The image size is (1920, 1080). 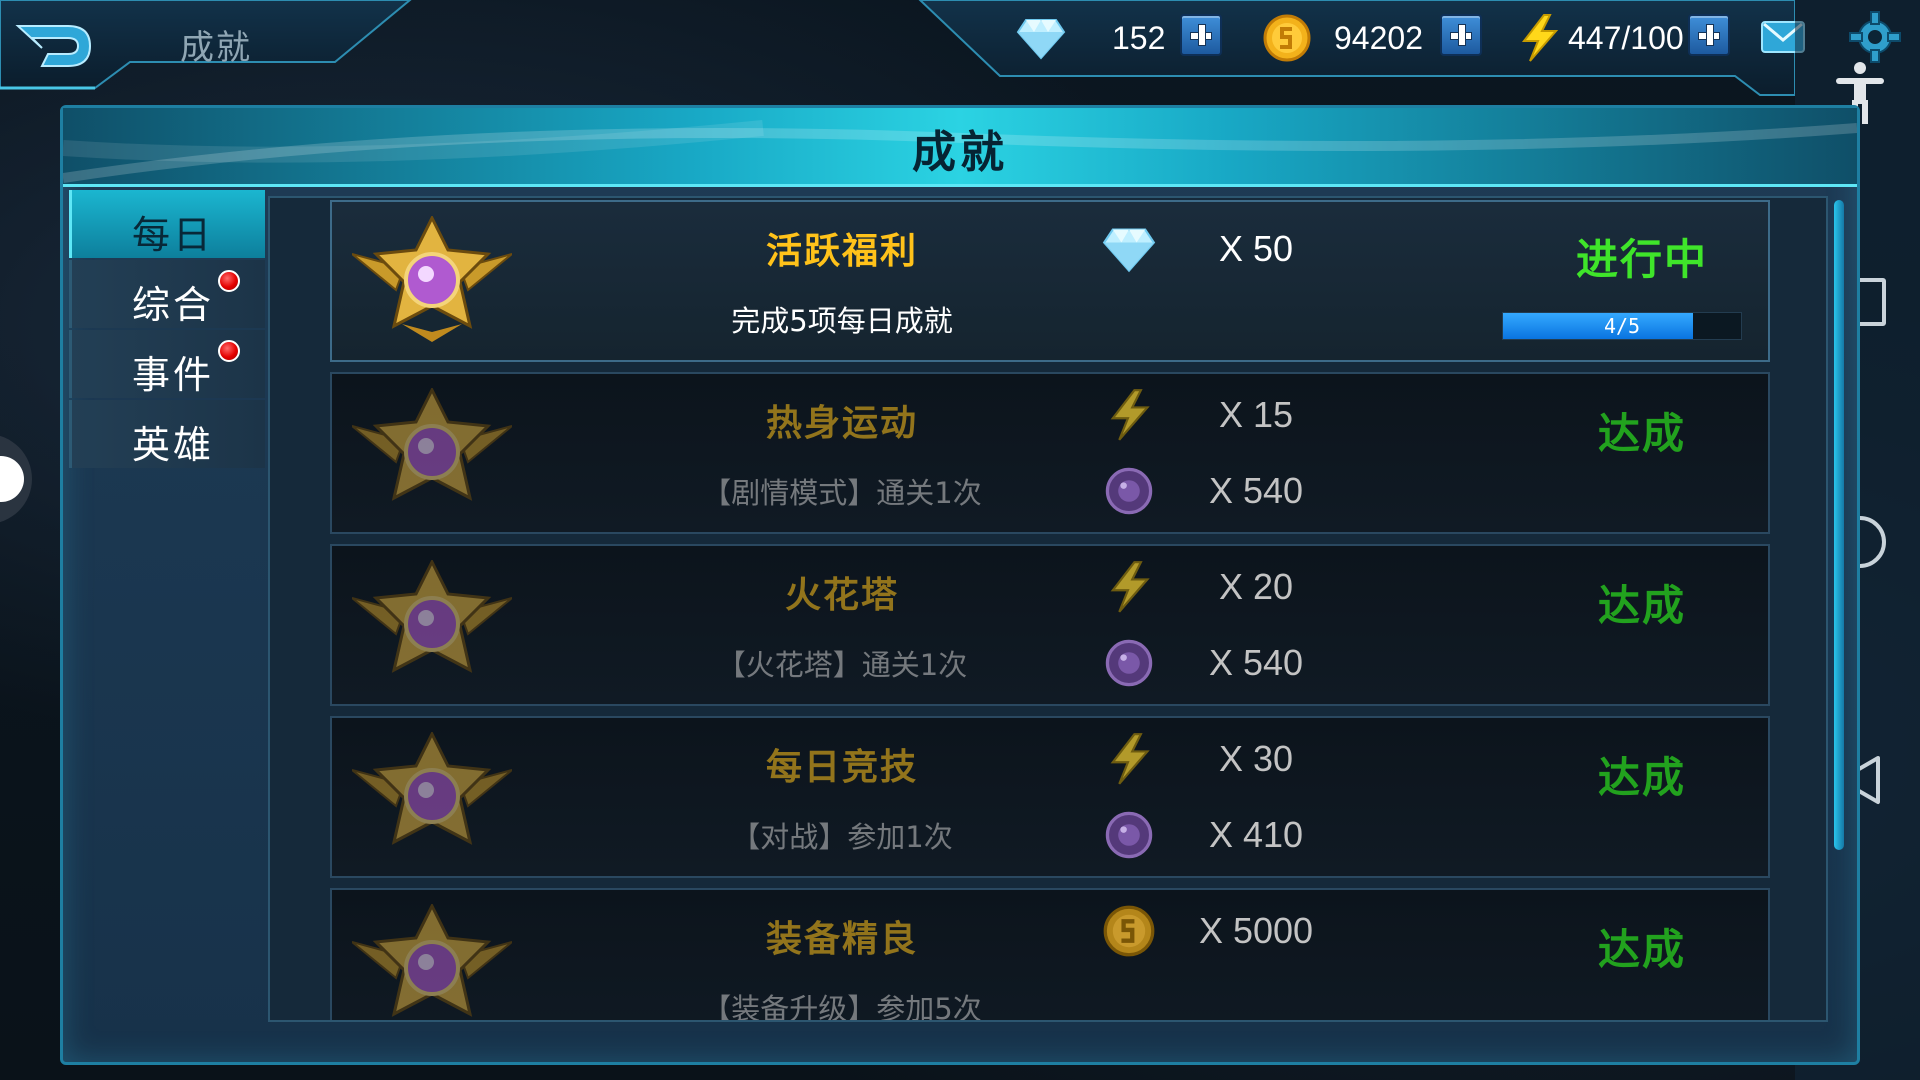 What do you see at coordinates (960, 152) in the screenshot?
I see `panel-title: 成就` at bounding box center [960, 152].